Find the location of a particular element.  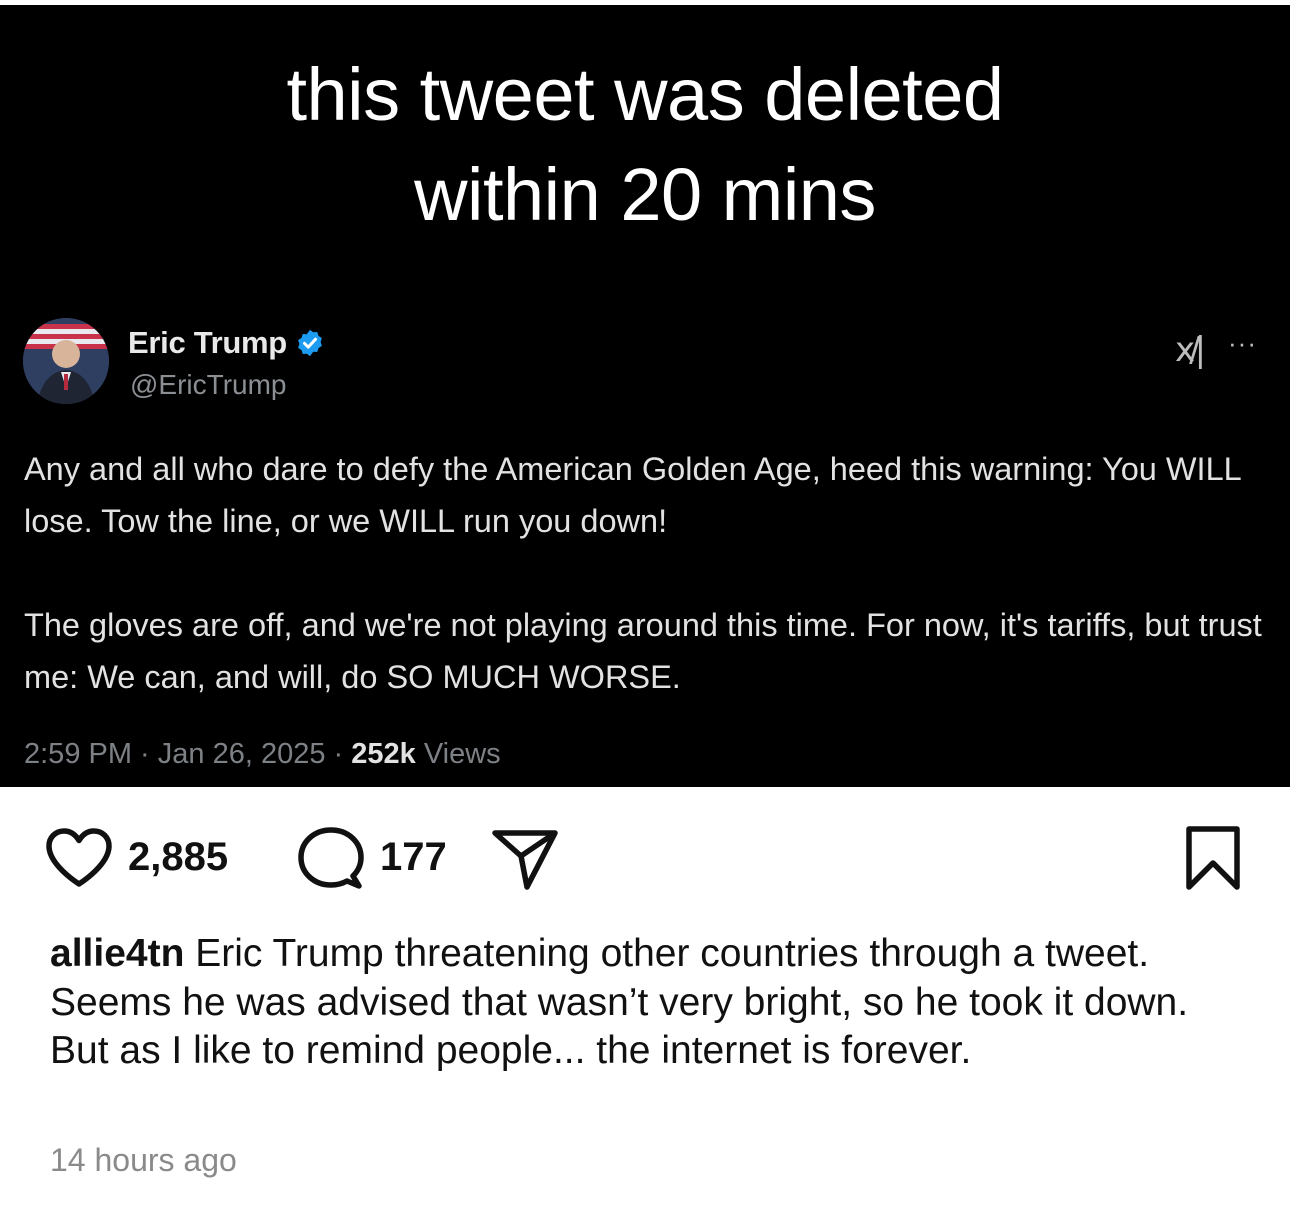

post-action-bar: 2,885 177 is located at coordinates (645, 860).